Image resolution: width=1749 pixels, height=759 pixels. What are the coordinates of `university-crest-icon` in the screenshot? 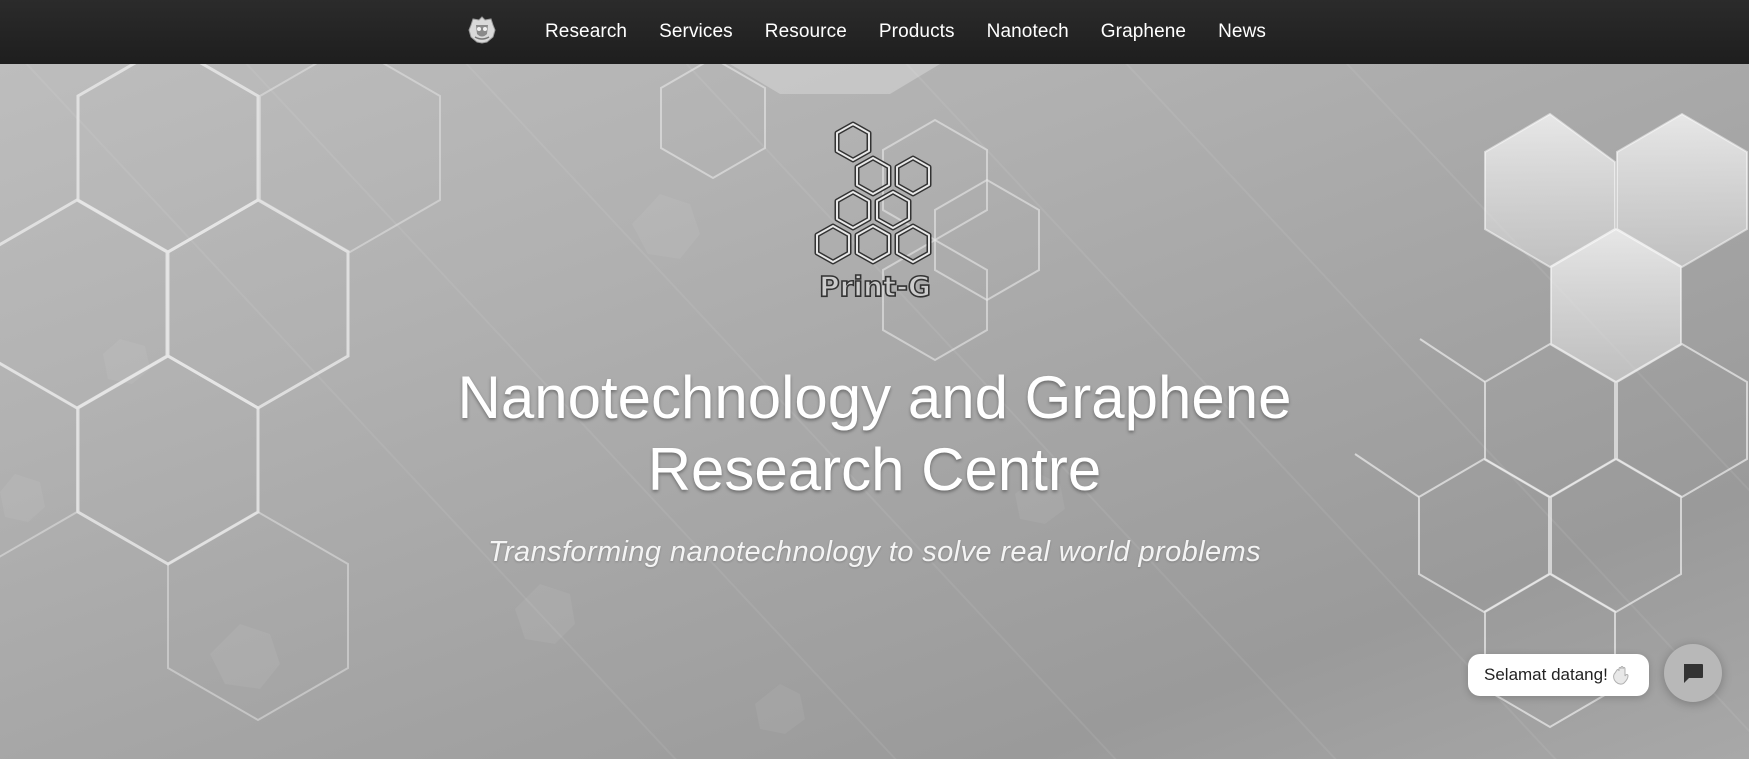 It's located at (482, 30).